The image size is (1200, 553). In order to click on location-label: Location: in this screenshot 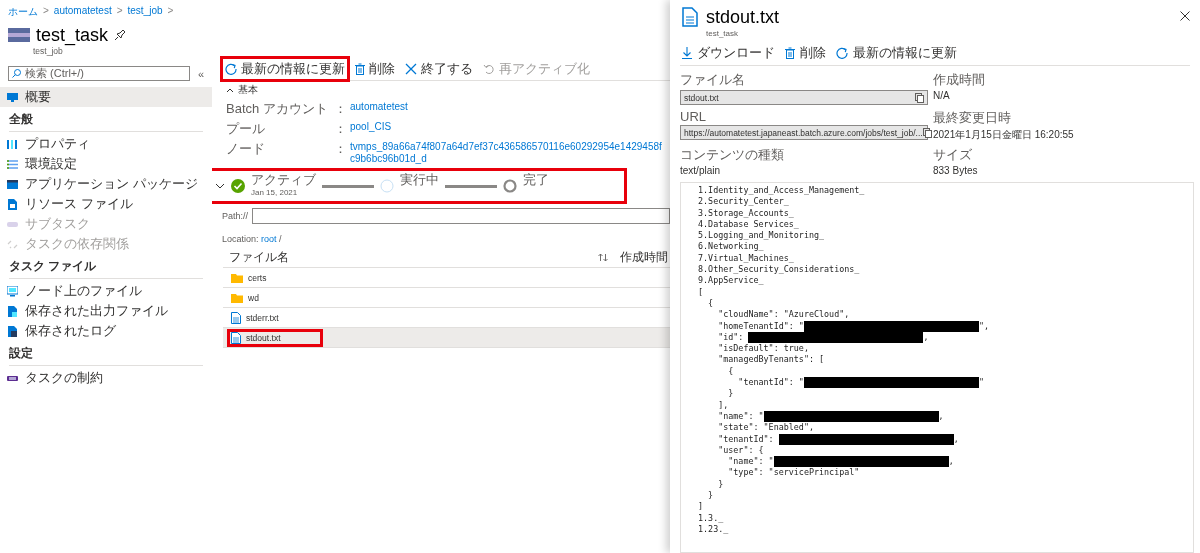, I will do `click(241, 239)`.